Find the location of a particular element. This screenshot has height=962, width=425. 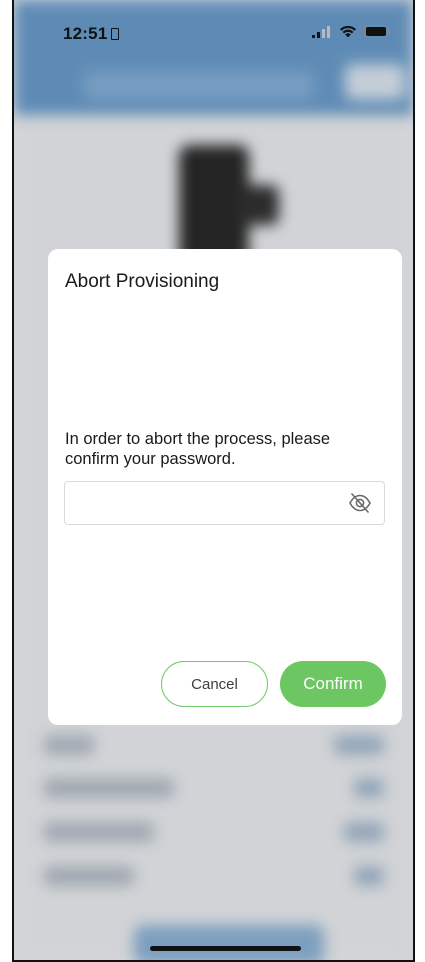

sim-card-icon is located at coordinates (115, 34).